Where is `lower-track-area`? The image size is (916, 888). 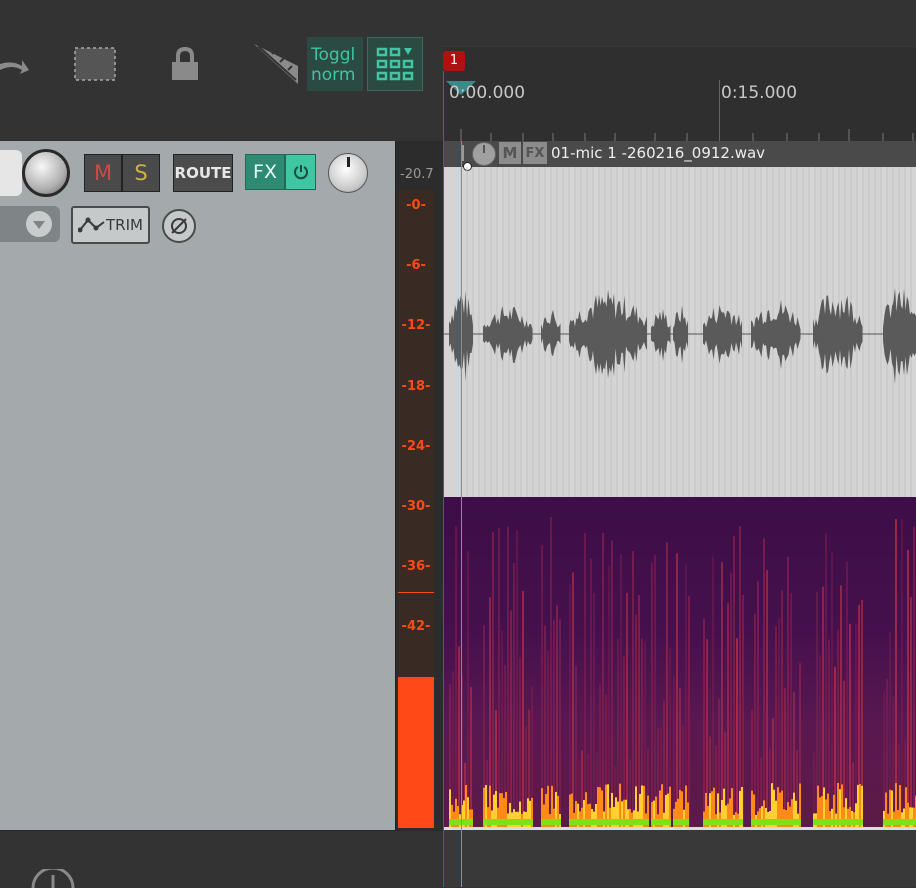
lower-track-area is located at coordinates (221, 859).